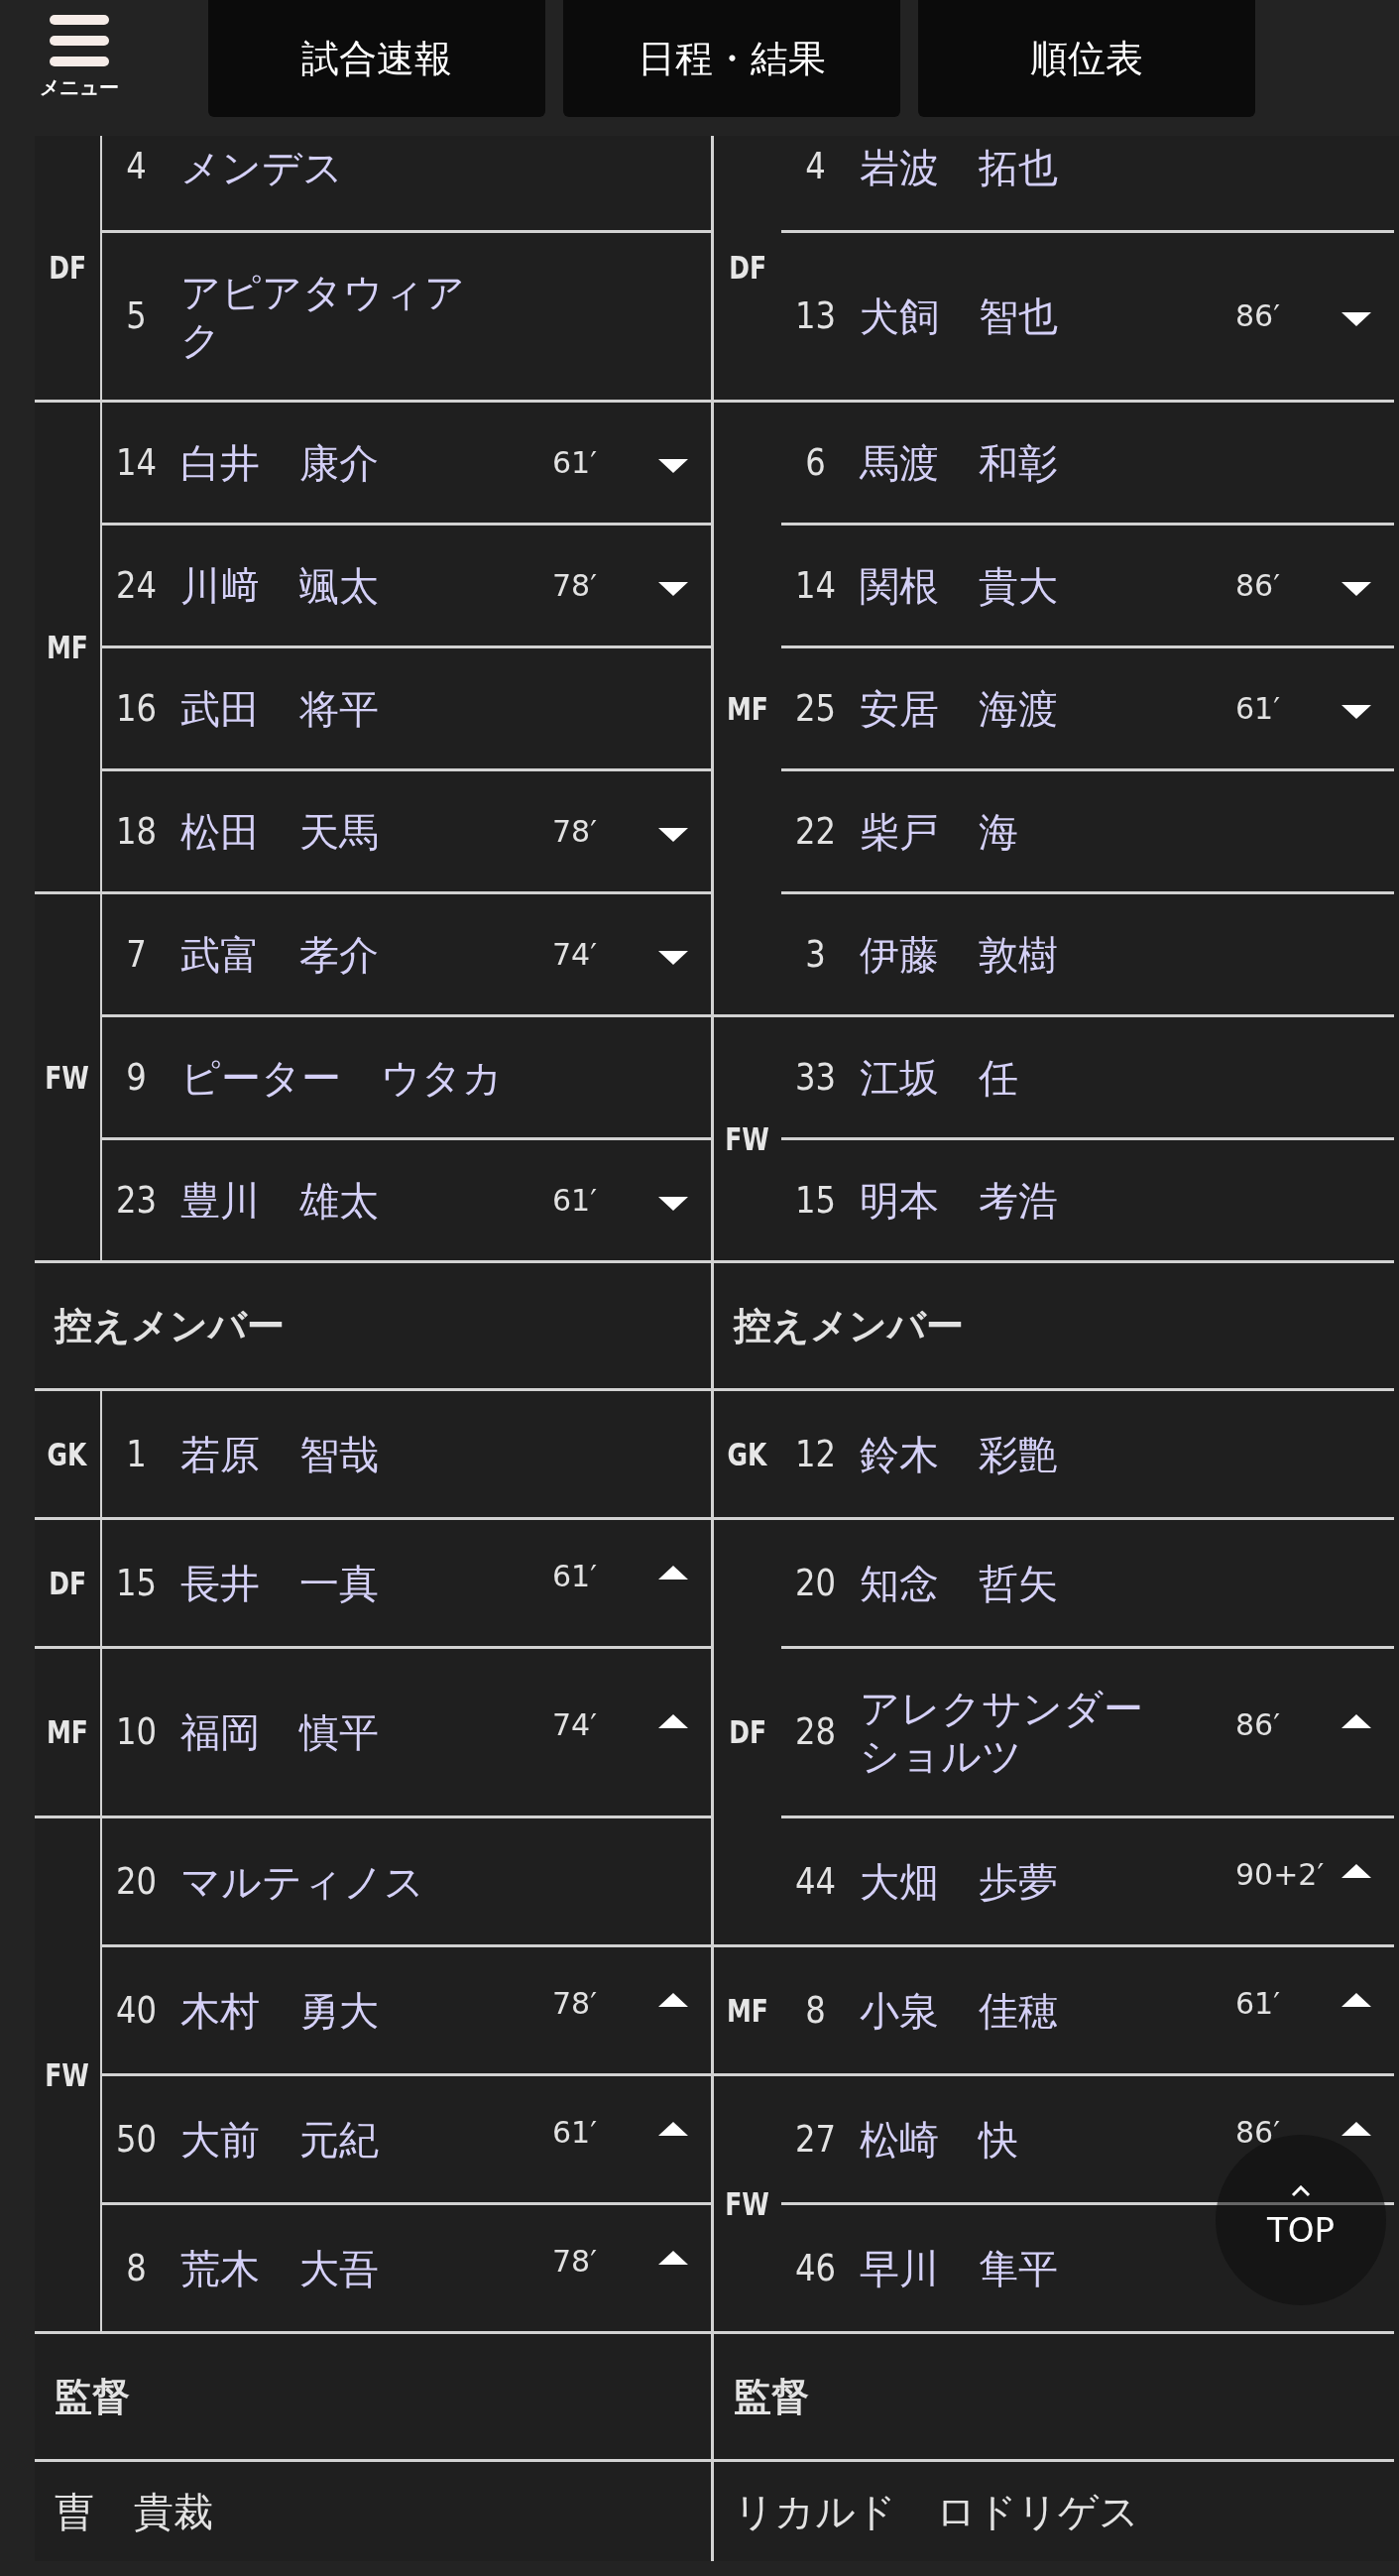  I want to click on player-number: 10, so click(136, 1732).